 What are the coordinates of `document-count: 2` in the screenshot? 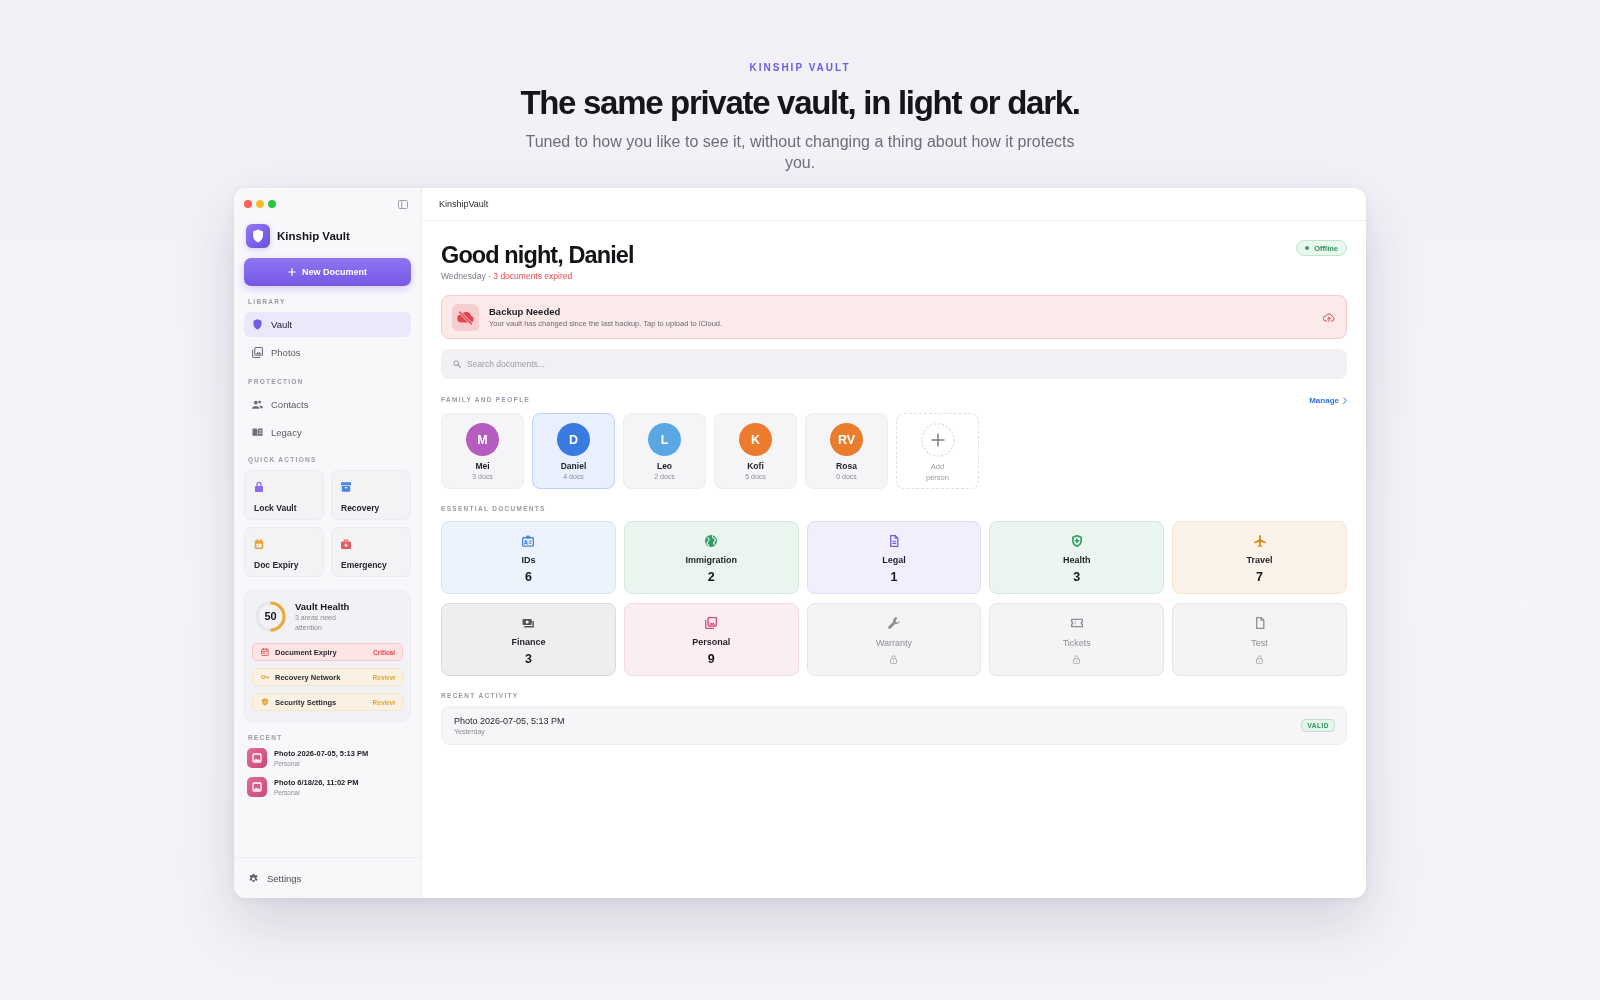 It's located at (711, 577).